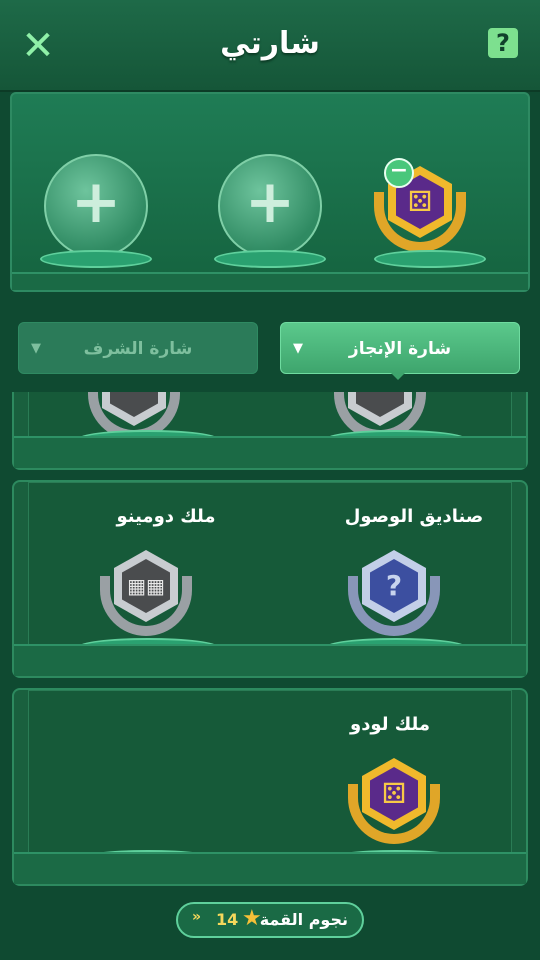 The image size is (540, 960). I want to click on tab-honor-badge: ▼ شارة الشرف, so click(138, 348).